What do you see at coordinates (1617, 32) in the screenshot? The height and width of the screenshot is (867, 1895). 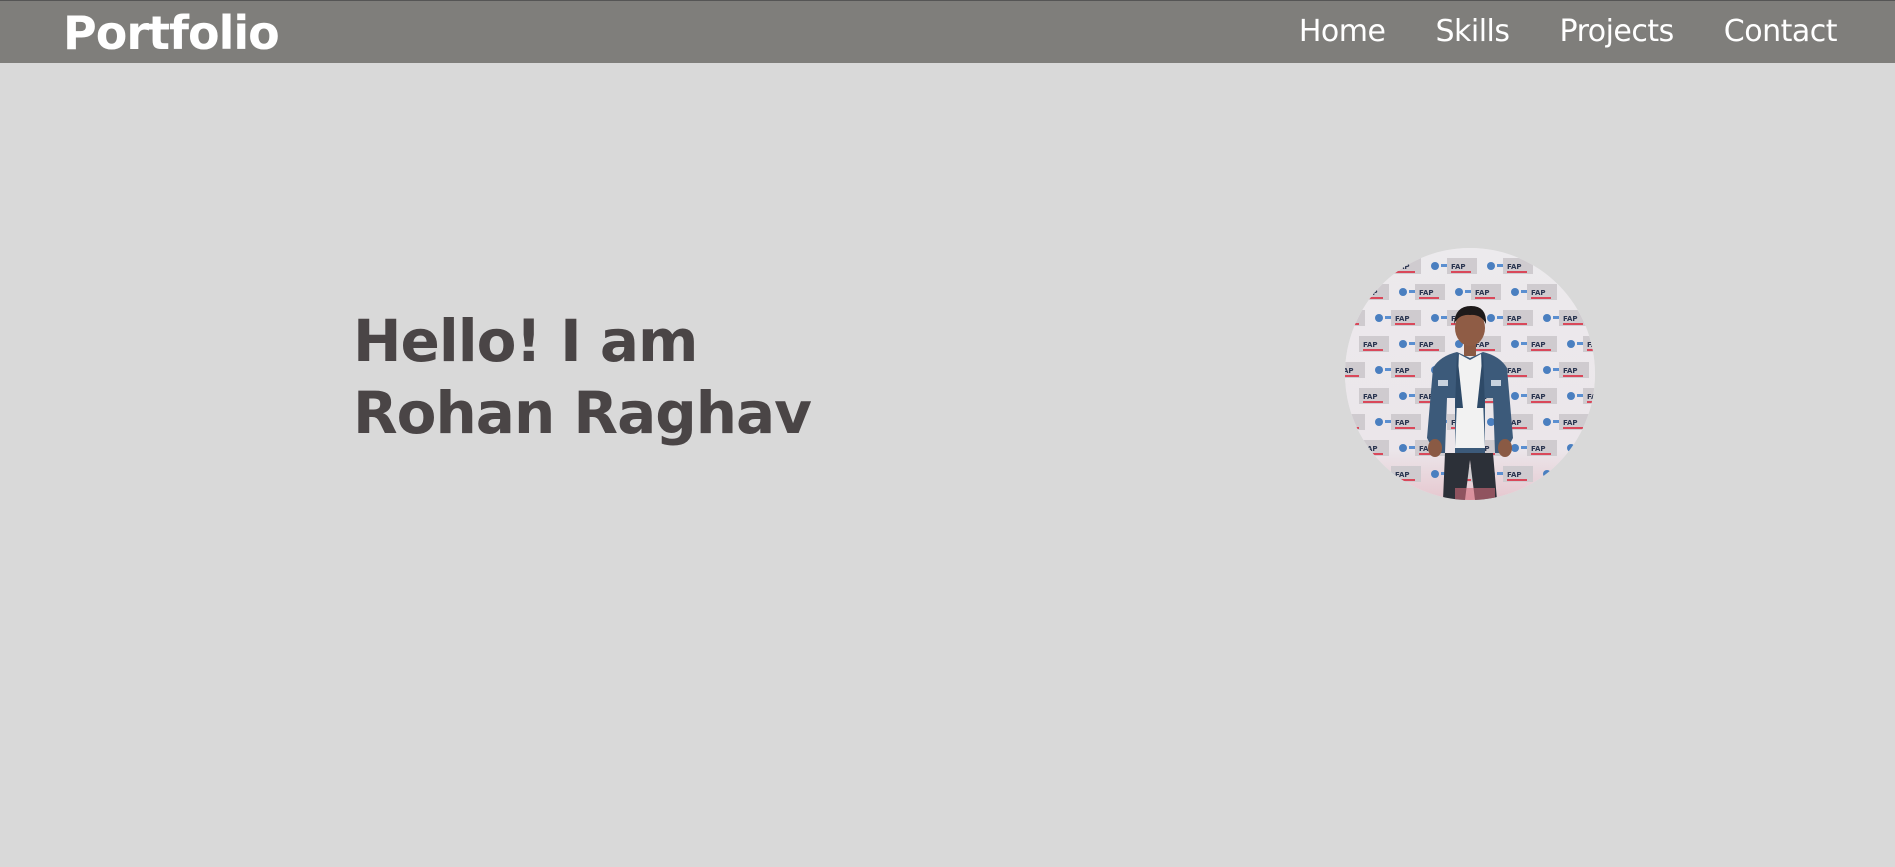 I see `nav-link-projects: Projects` at bounding box center [1617, 32].